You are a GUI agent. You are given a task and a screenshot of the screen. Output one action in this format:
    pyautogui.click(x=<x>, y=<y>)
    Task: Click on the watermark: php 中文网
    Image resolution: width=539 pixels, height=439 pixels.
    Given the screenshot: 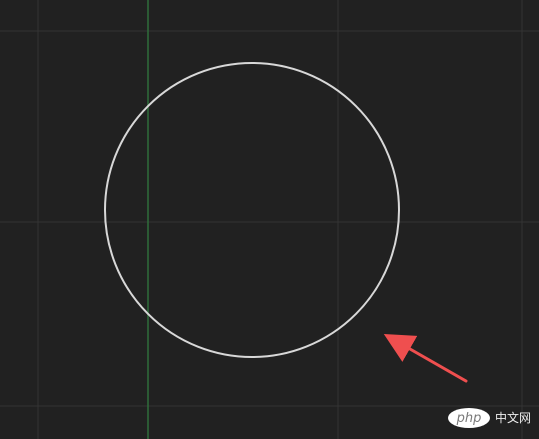 What is the action you would take?
    pyautogui.click(x=484, y=418)
    